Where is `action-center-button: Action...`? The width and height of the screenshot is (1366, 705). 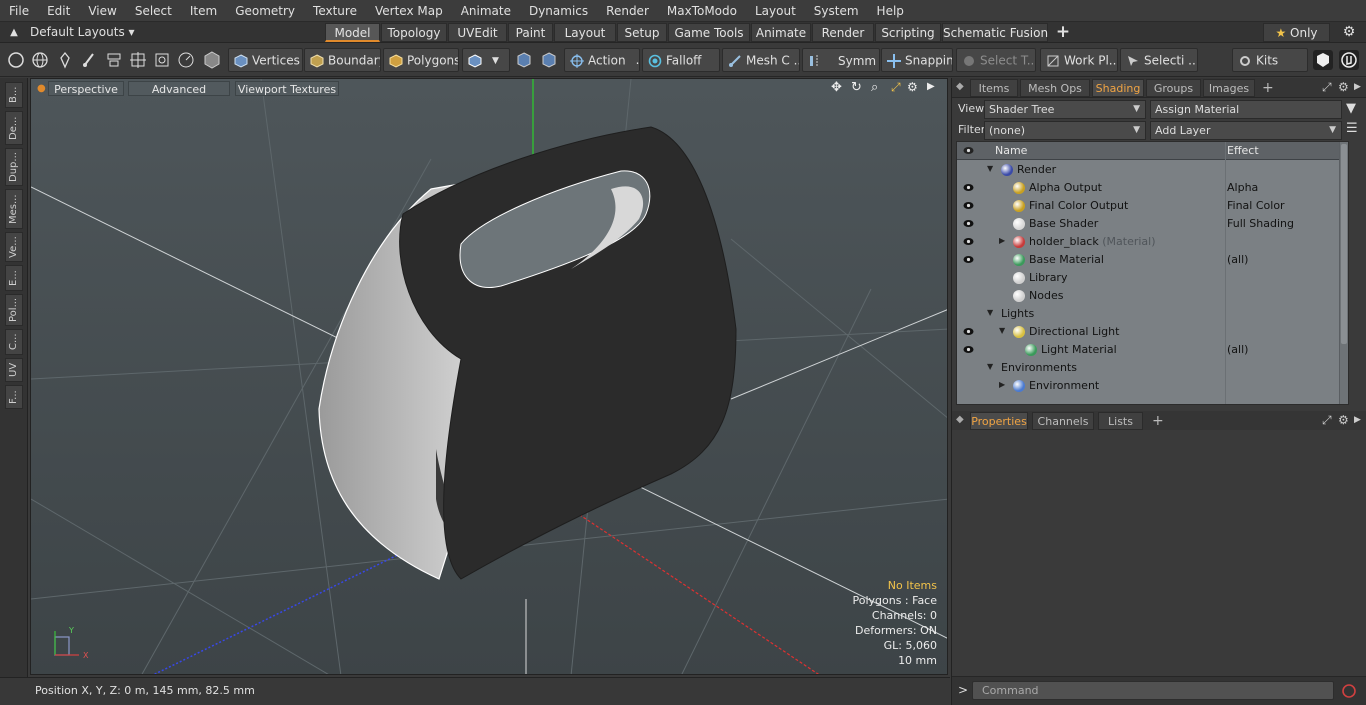
action-center-button: Action... is located at coordinates (602, 60).